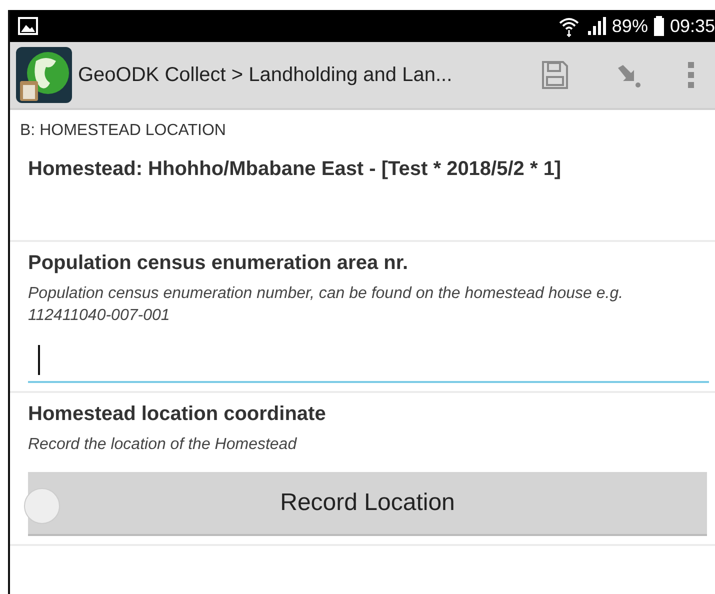 This screenshot has height=594, width=715. I want to click on question-label: Population census enumeration area nr., so click(219, 263).